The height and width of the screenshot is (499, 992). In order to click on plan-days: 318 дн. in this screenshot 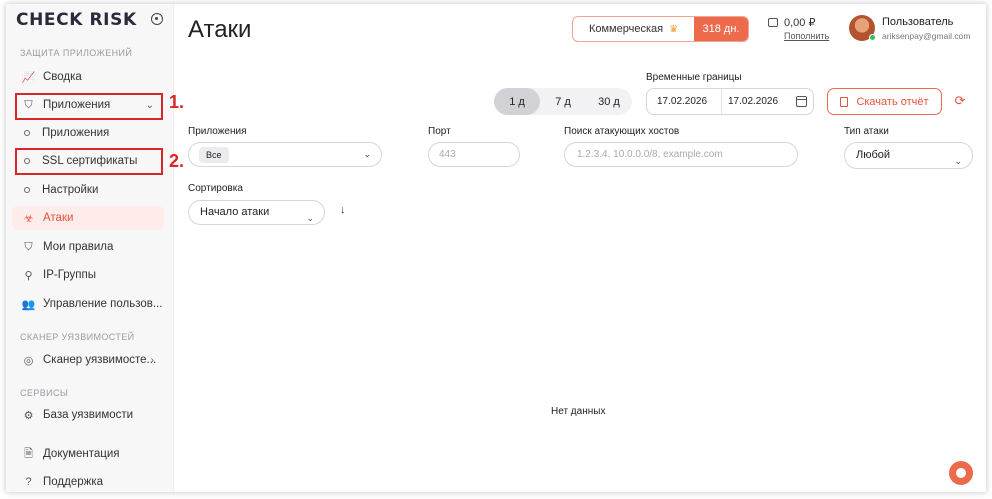, I will do `click(721, 29)`.